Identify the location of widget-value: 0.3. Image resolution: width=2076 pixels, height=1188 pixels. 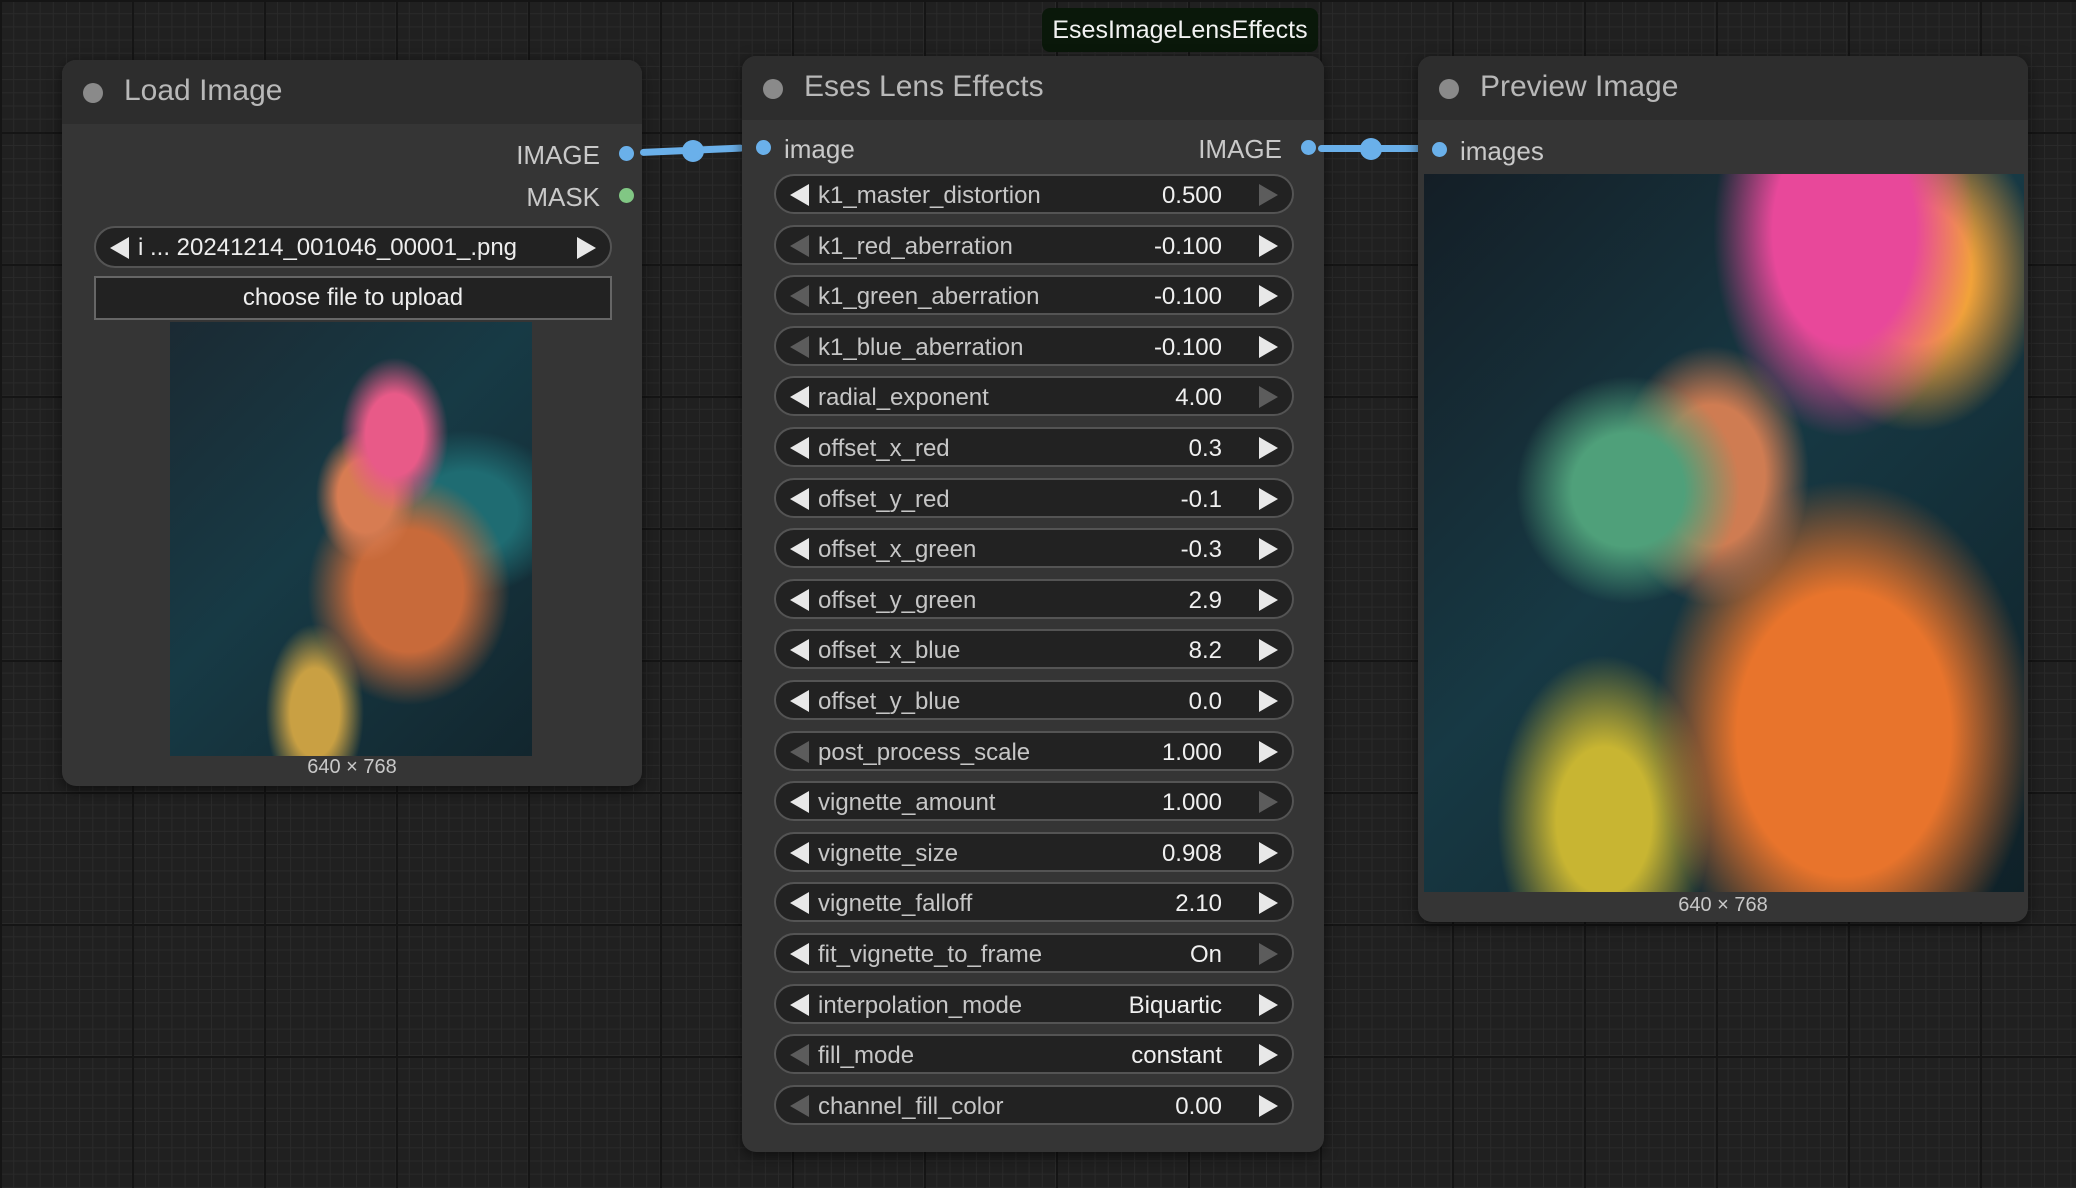
(1205, 448).